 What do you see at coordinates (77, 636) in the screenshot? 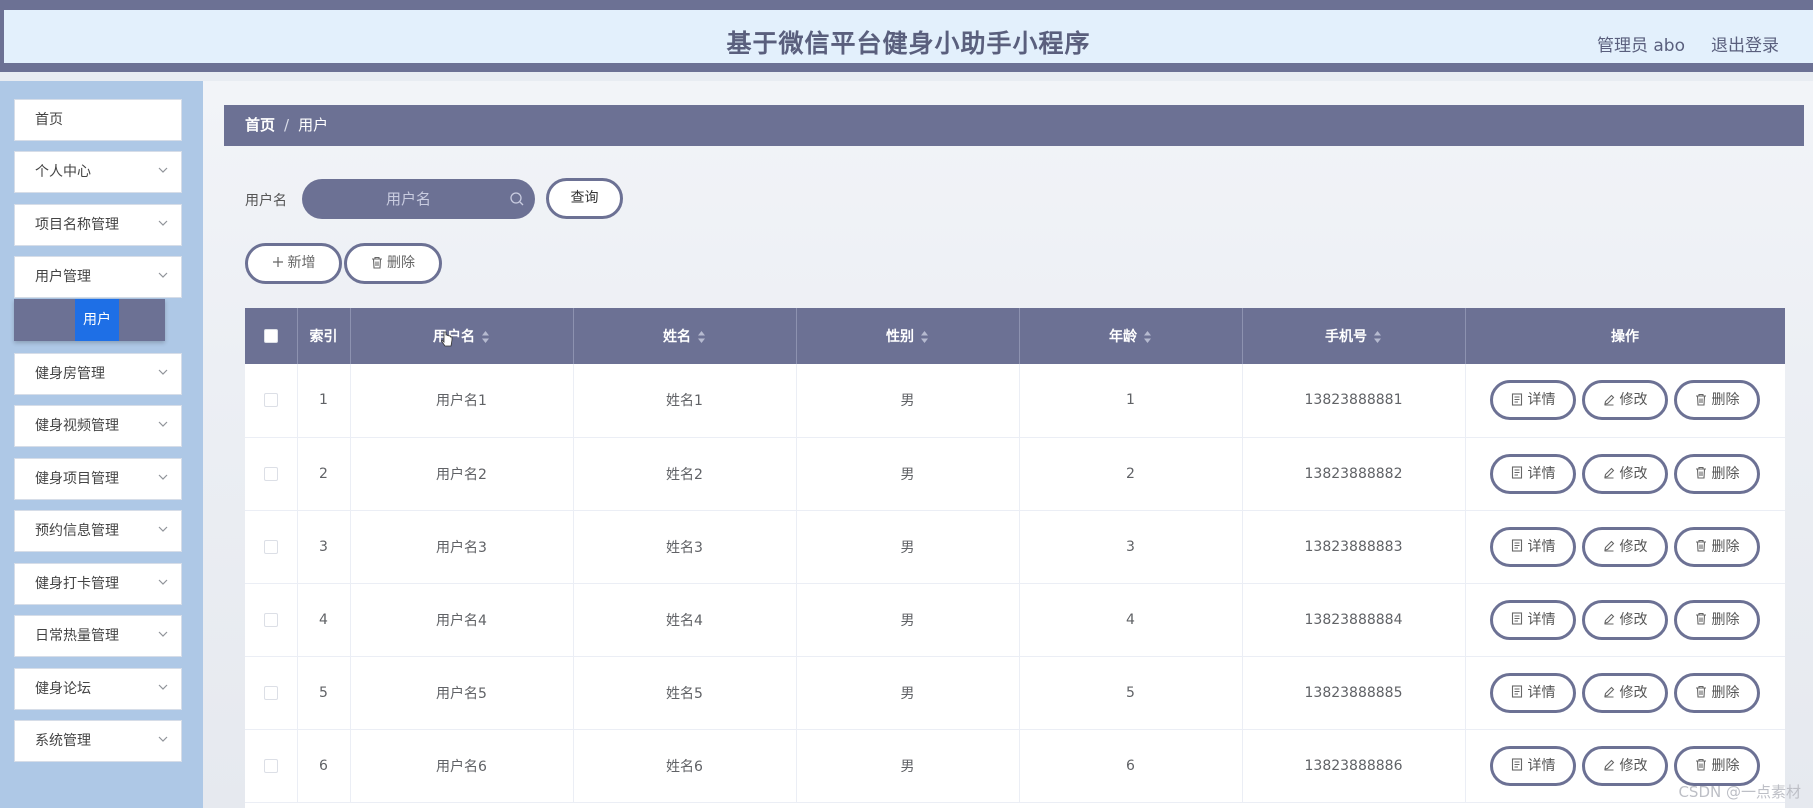
I see `sidebar-item-label: 日常热量管理` at bounding box center [77, 636].